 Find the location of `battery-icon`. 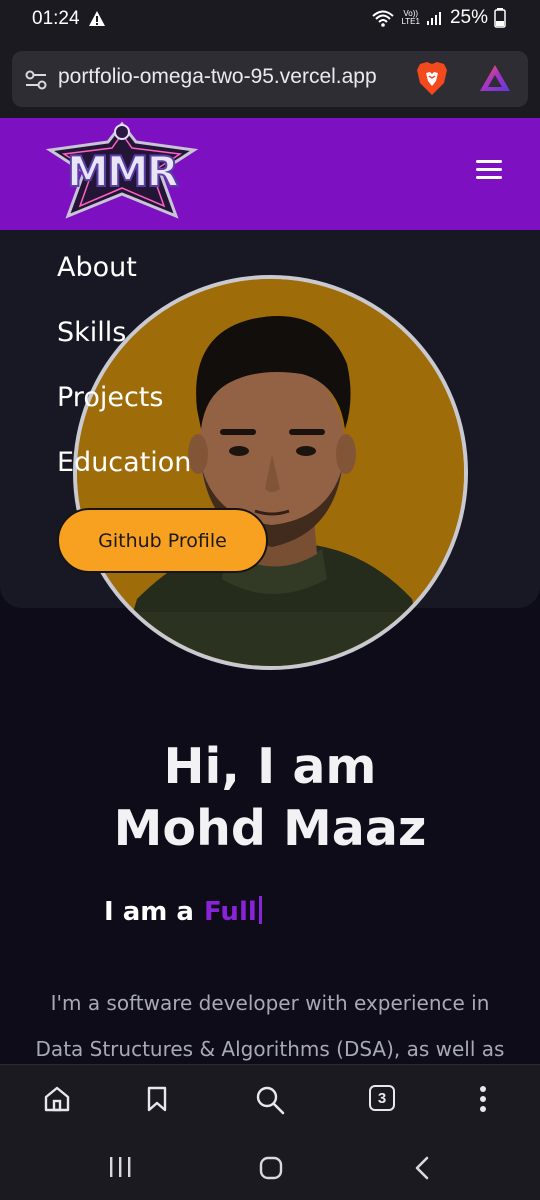

battery-icon is located at coordinates (500, 18).